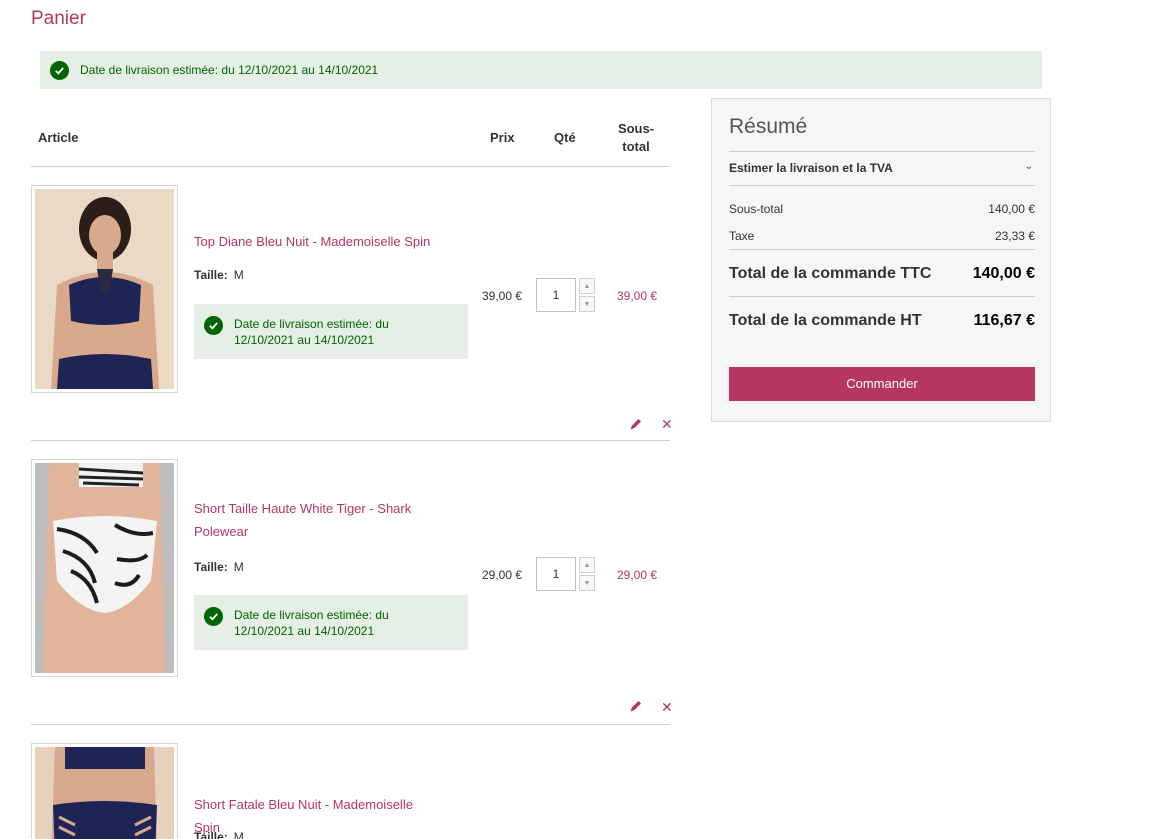 The image size is (1167, 839). What do you see at coordinates (830, 273) in the screenshot?
I see `total-ttc-label: Total de la commande TTC` at bounding box center [830, 273].